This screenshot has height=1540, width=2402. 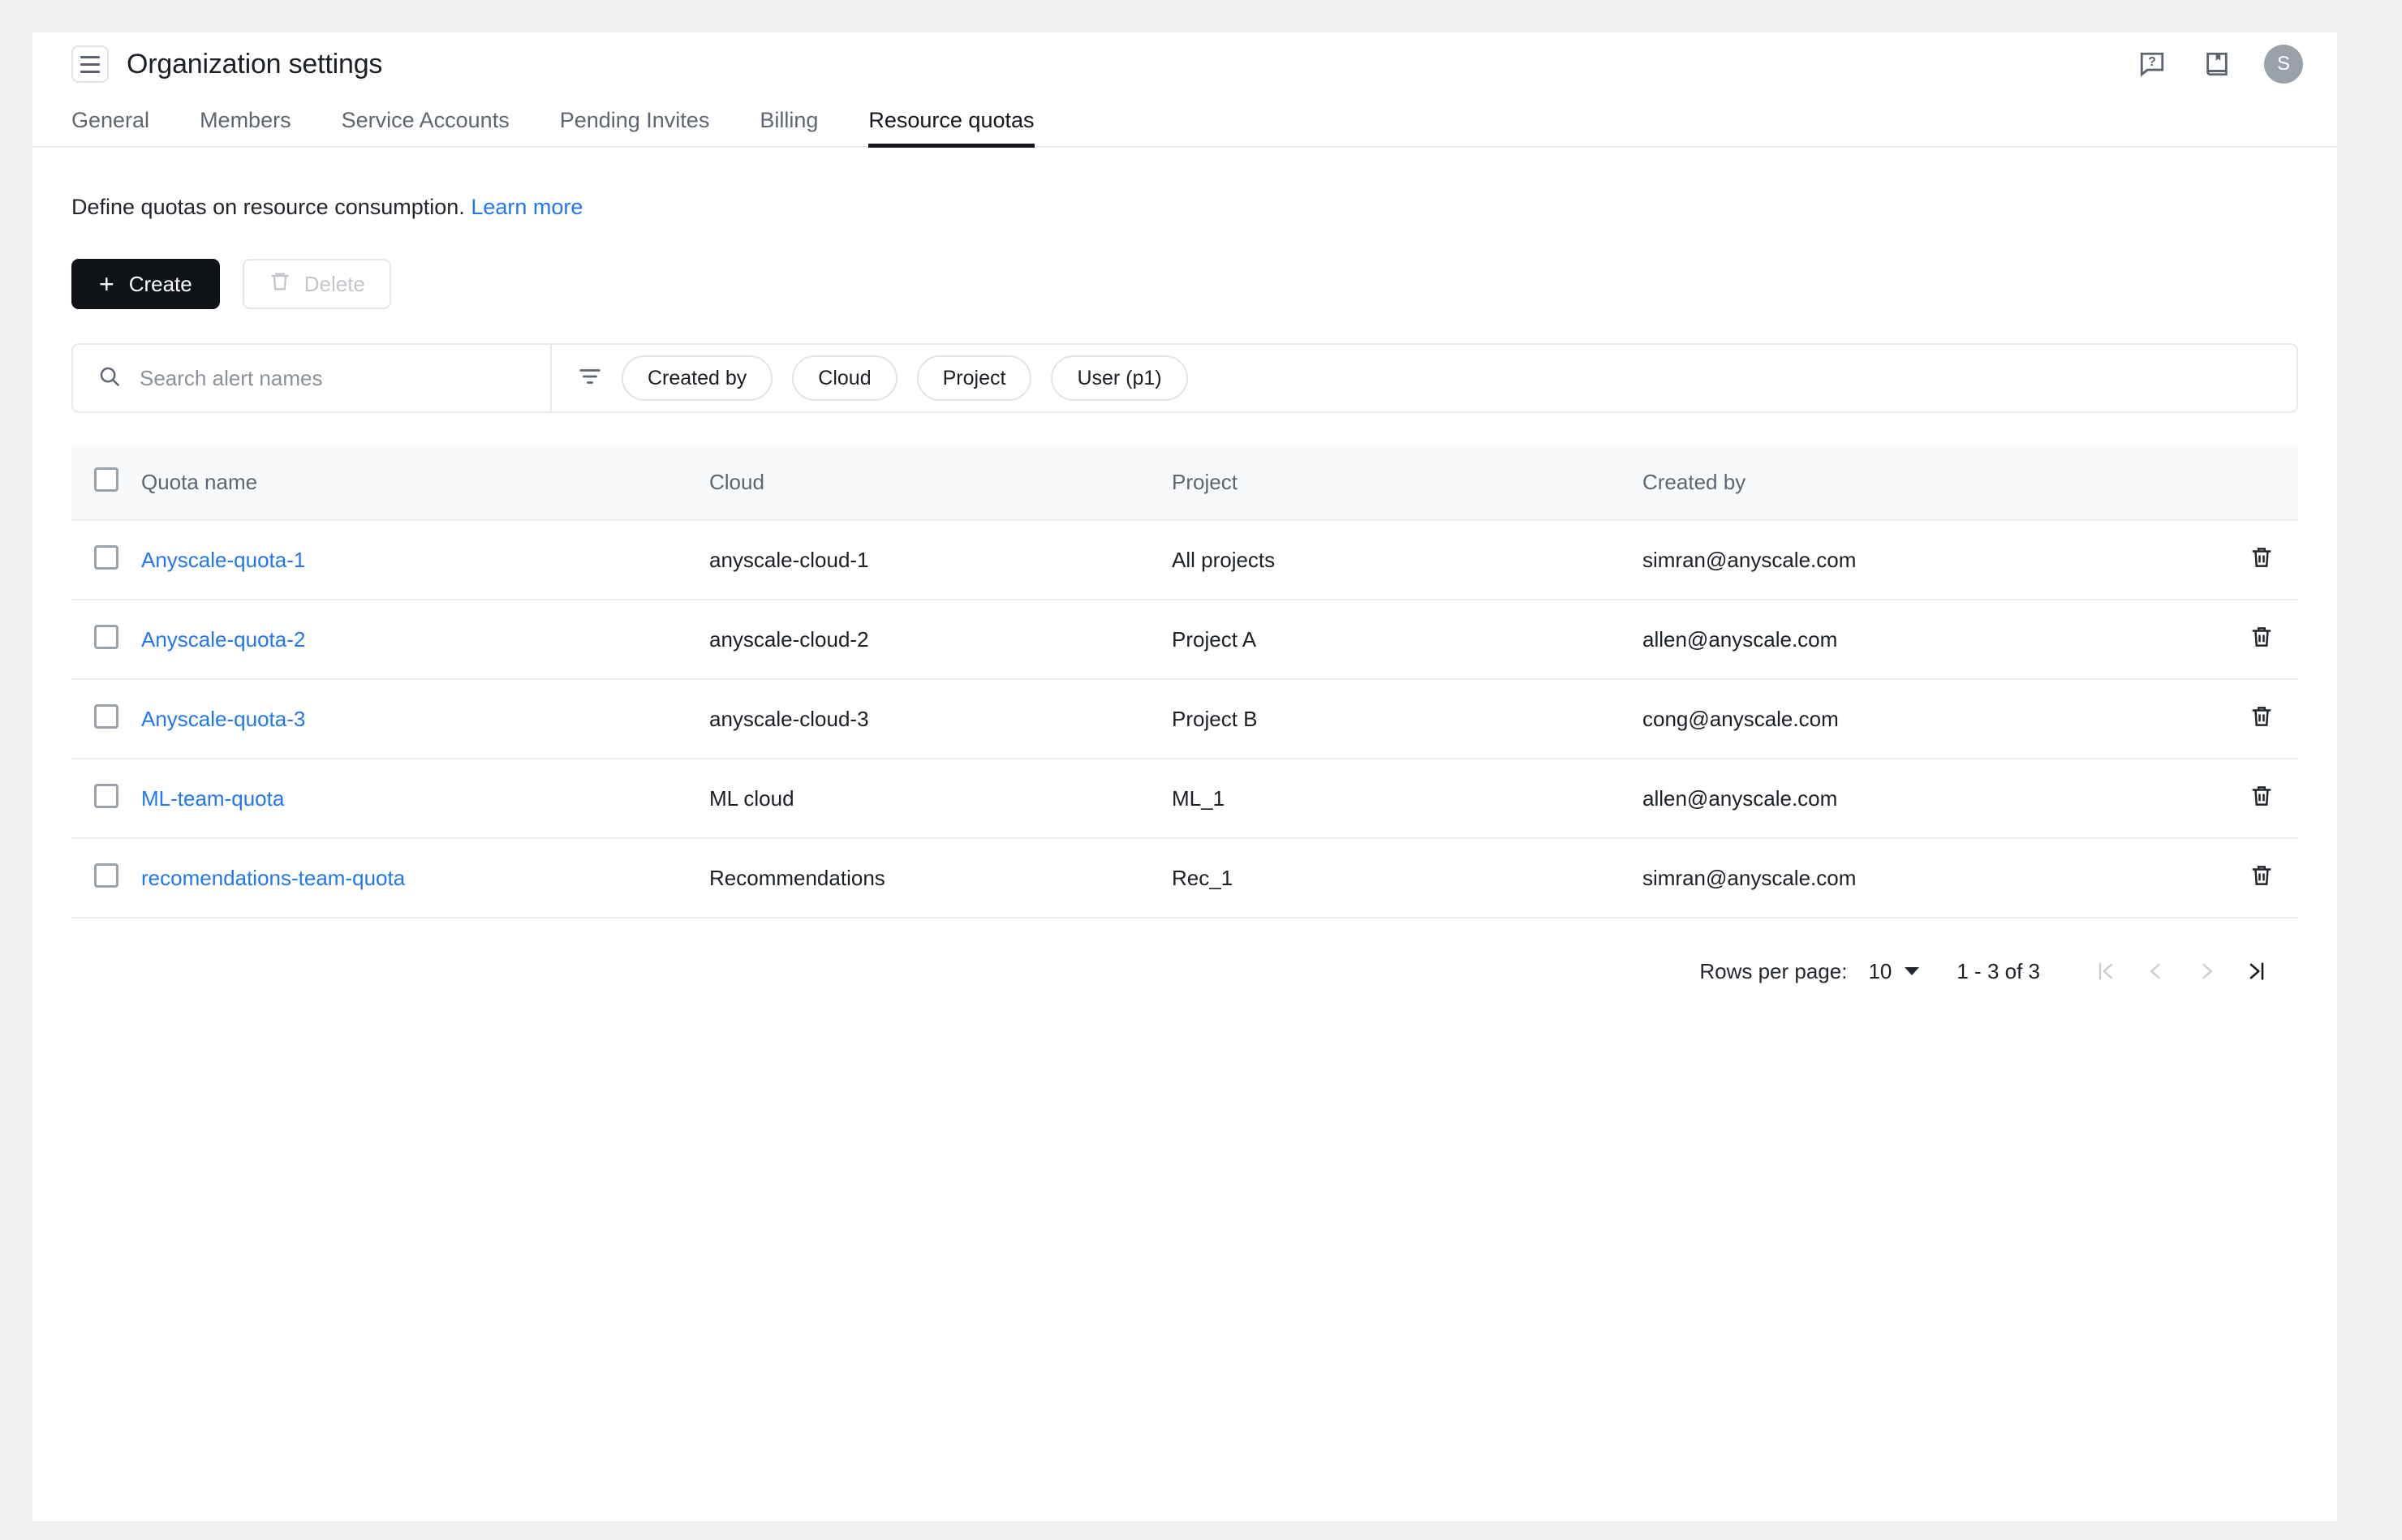 I want to click on avatar-initial: S, so click(x=2283, y=64).